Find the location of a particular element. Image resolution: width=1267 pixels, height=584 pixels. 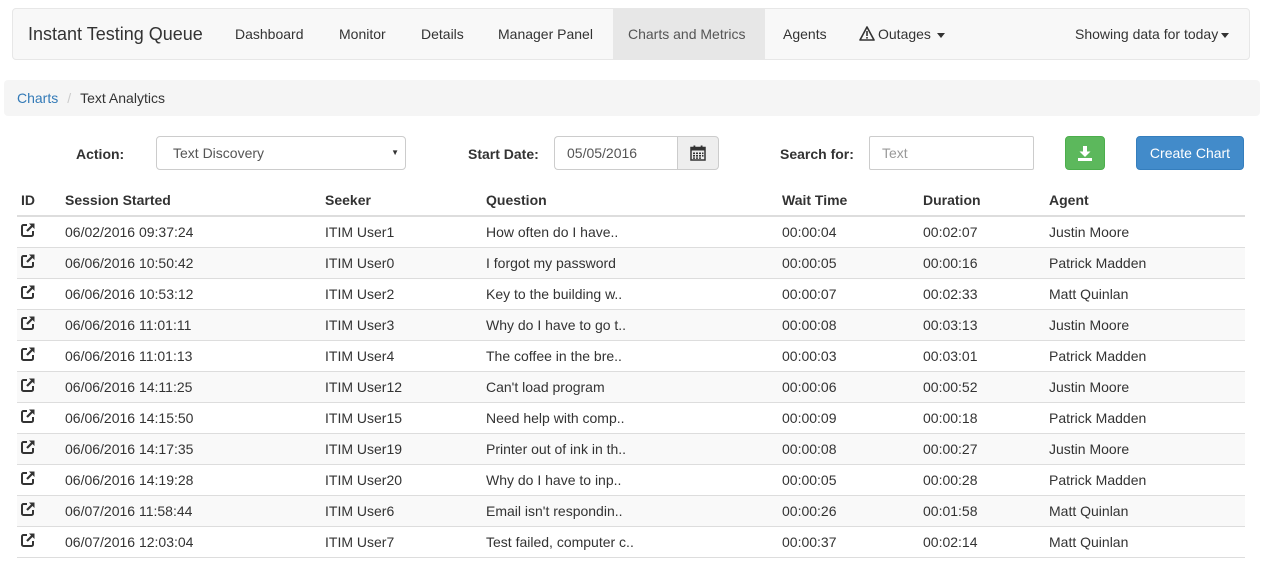

seeker-cell: ITIM User7 is located at coordinates (405, 542).